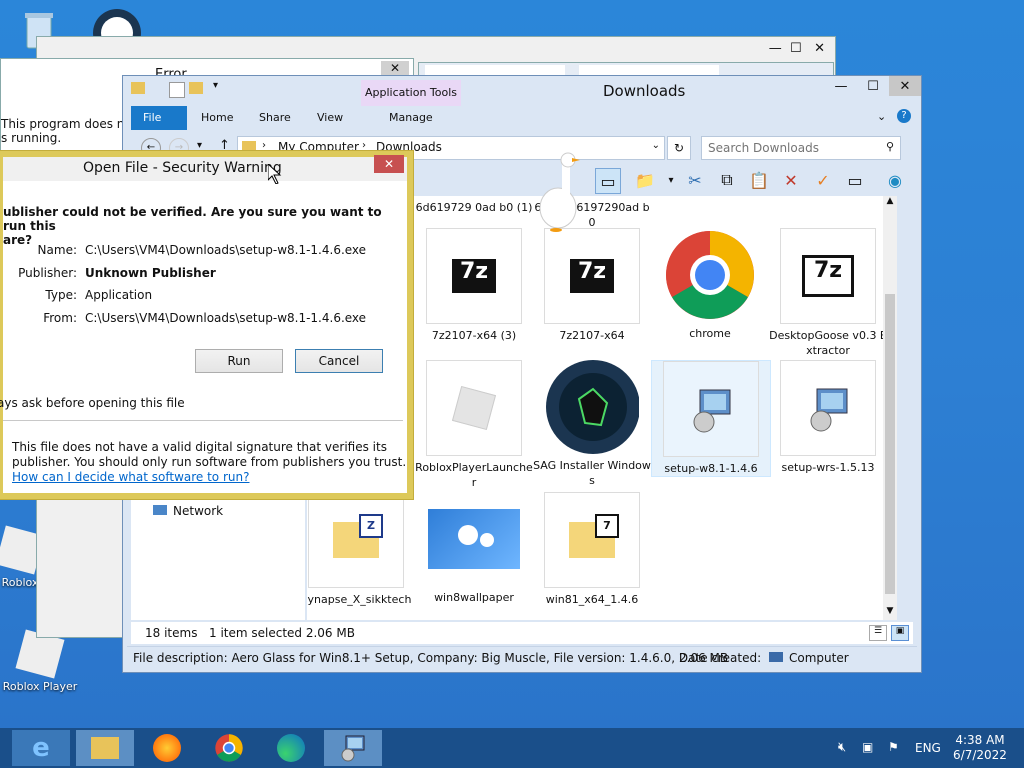 The height and width of the screenshot is (768, 1024). What do you see at coordinates (159, 118) in the screenshot?
I see `tab-file: File` at bounding box center [159, 118].